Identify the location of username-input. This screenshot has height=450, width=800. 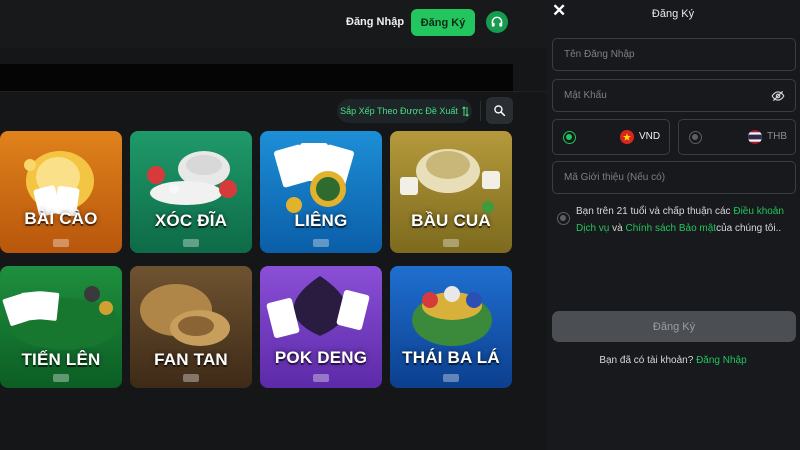
(674, 54).